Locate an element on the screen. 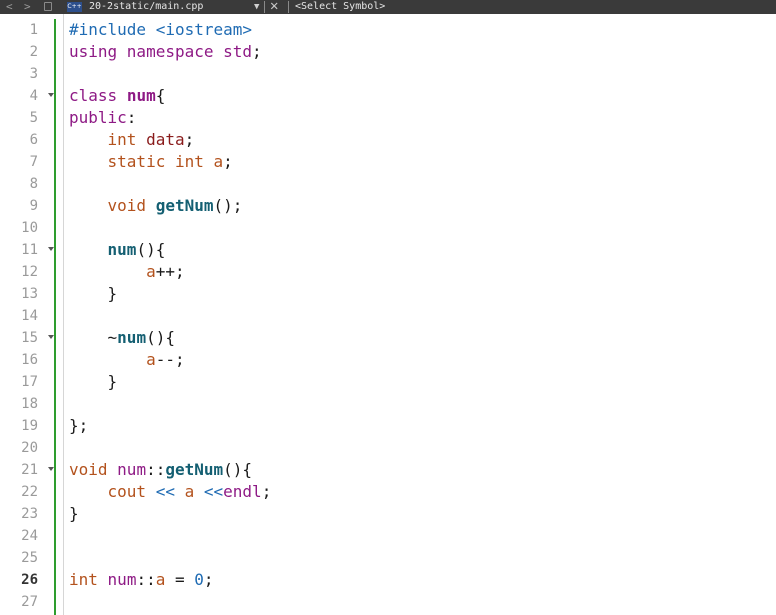 The image size is (776, 615). line-number: 10 is located at coordinates (29, 228).